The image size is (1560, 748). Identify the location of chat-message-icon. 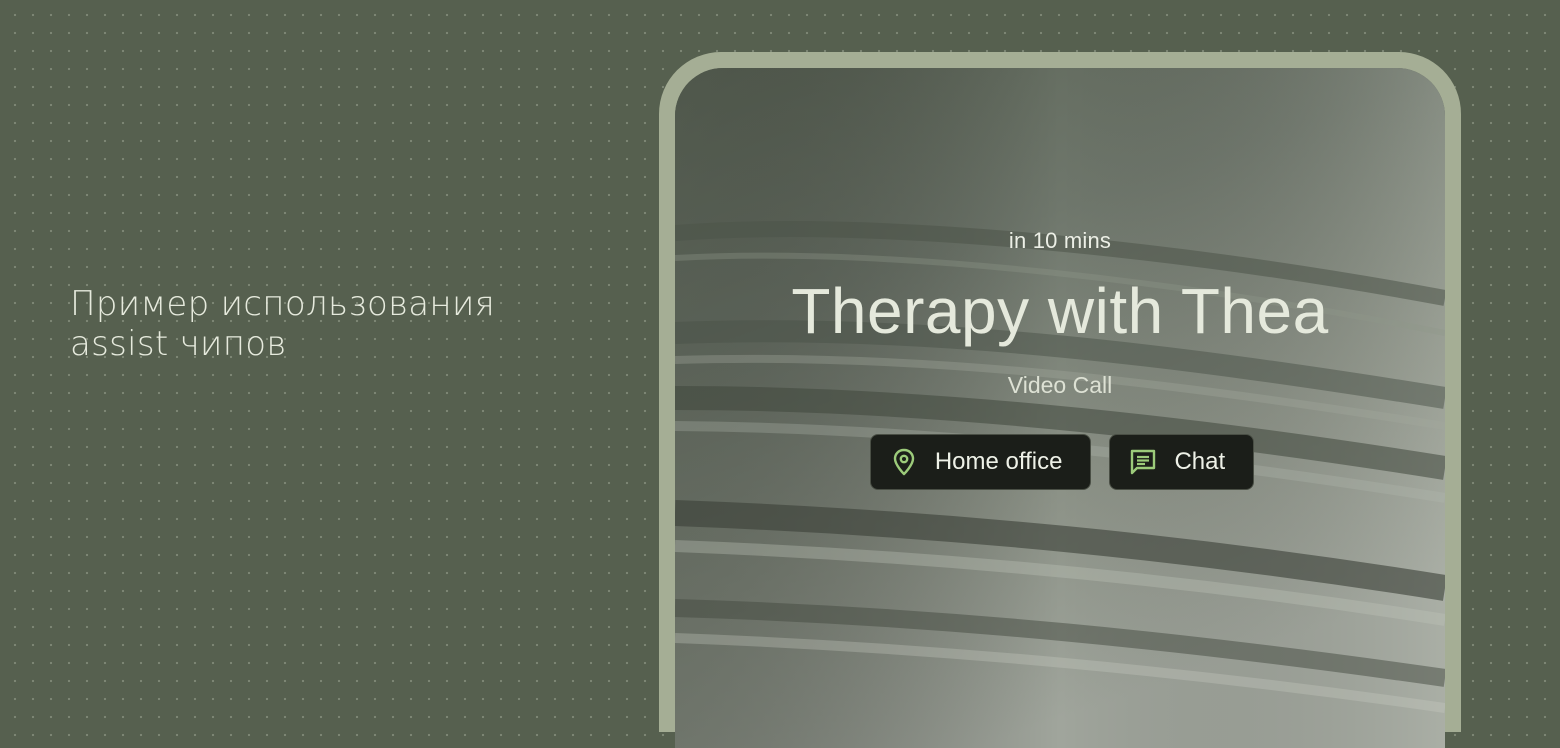
(1143, 462).